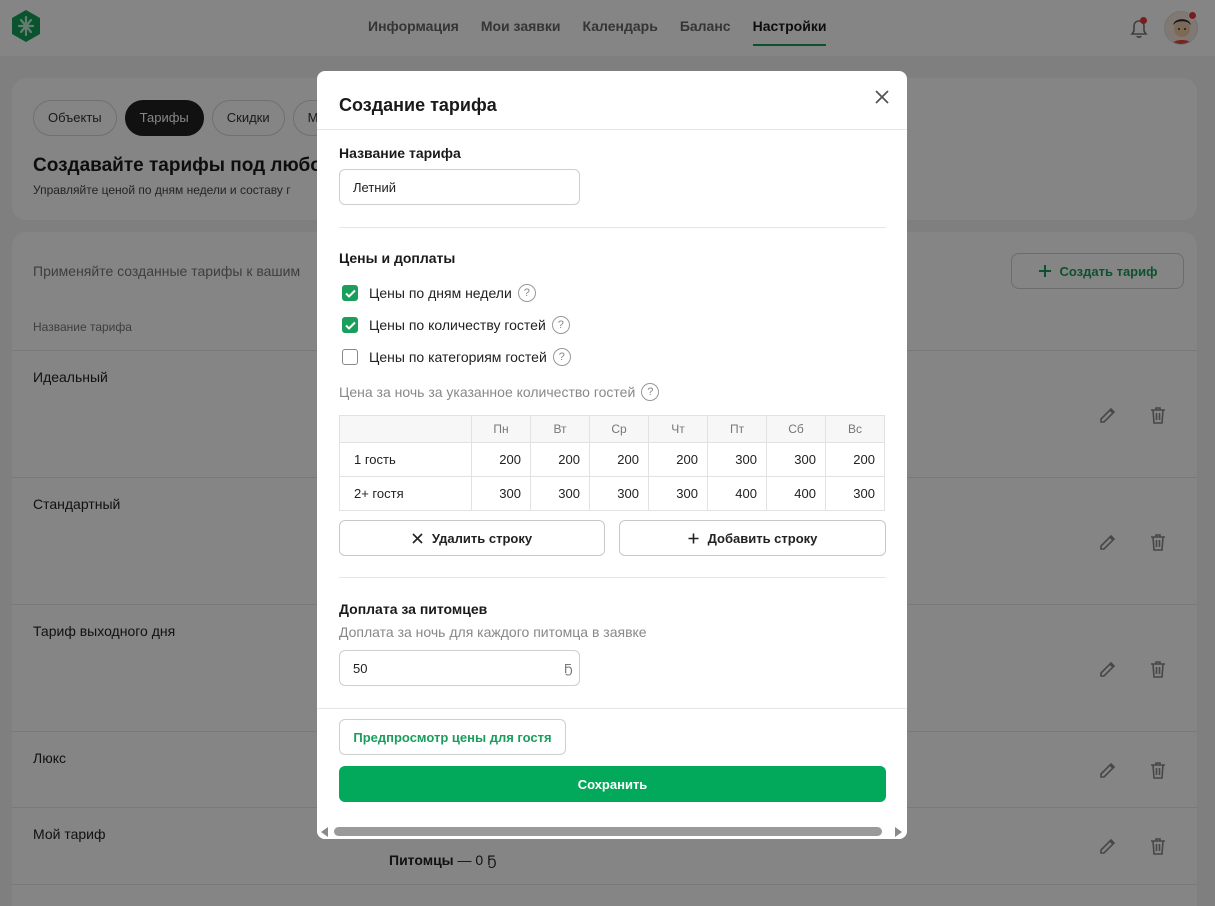 Image resolution: width=1215 pixels, height=906 pixels. I want to click on checkbox-label: Цены по количеству гостей, so click(457, 325).